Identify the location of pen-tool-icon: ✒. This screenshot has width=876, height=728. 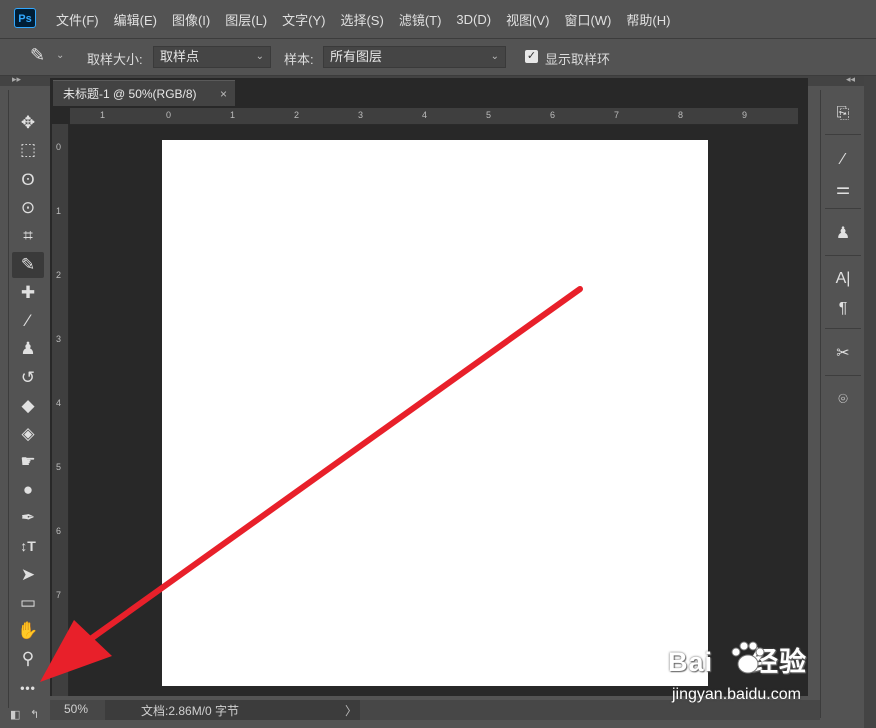
(28, 518).